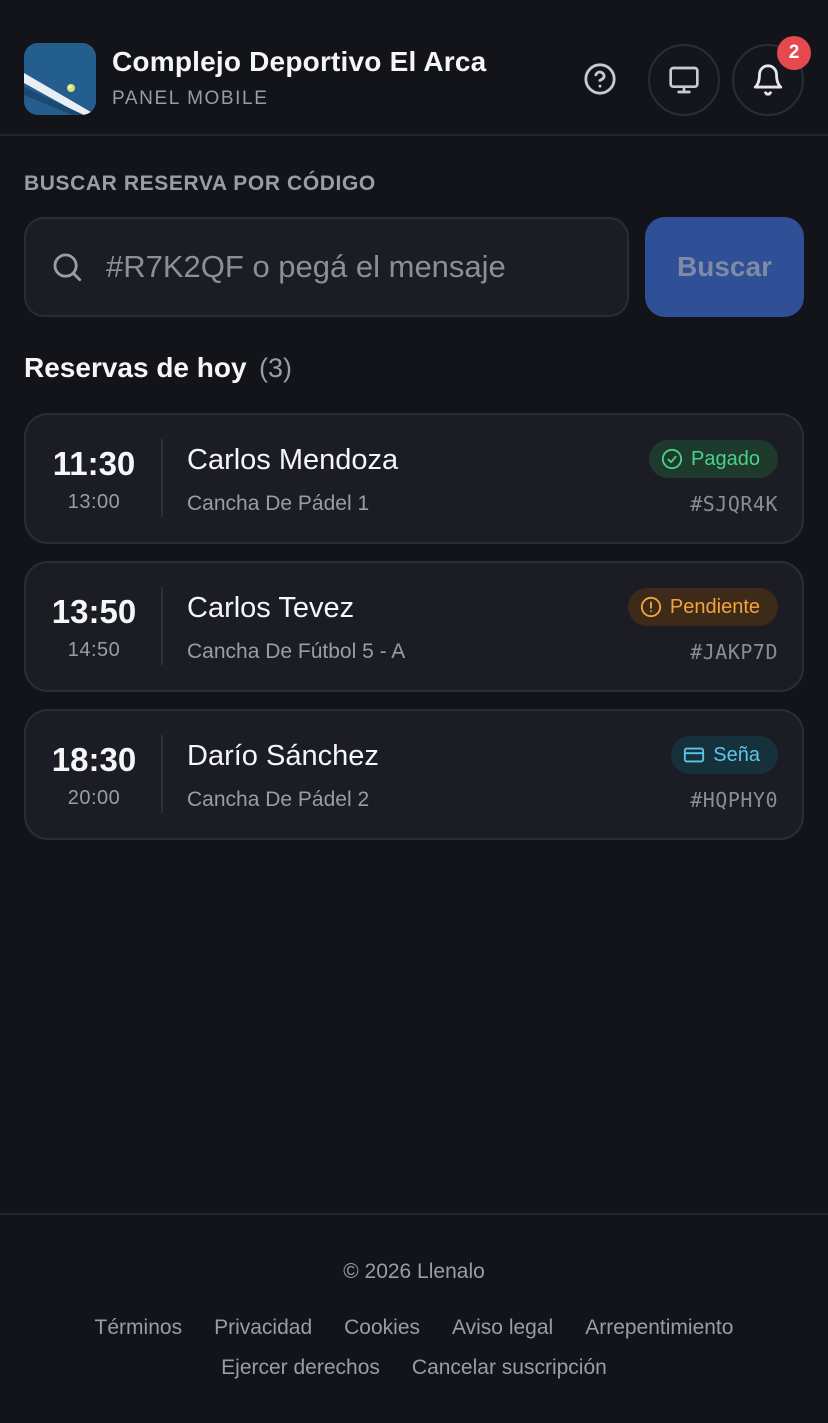 The image size is (828, 1423). I want to click on notification-count-badge: 2, so click(794, 53).